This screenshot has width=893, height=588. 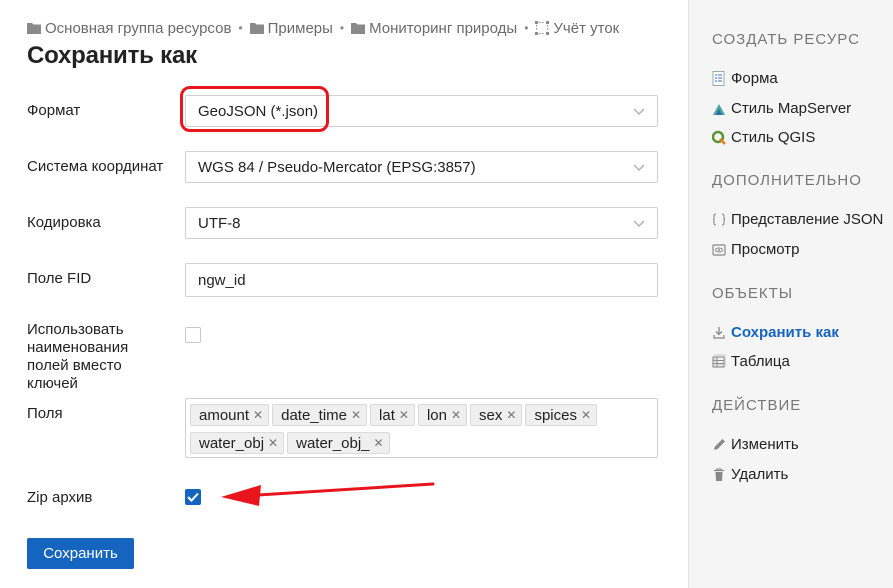 I want to click on sidebar-item-label: Форма, so click(x=754, y=78).